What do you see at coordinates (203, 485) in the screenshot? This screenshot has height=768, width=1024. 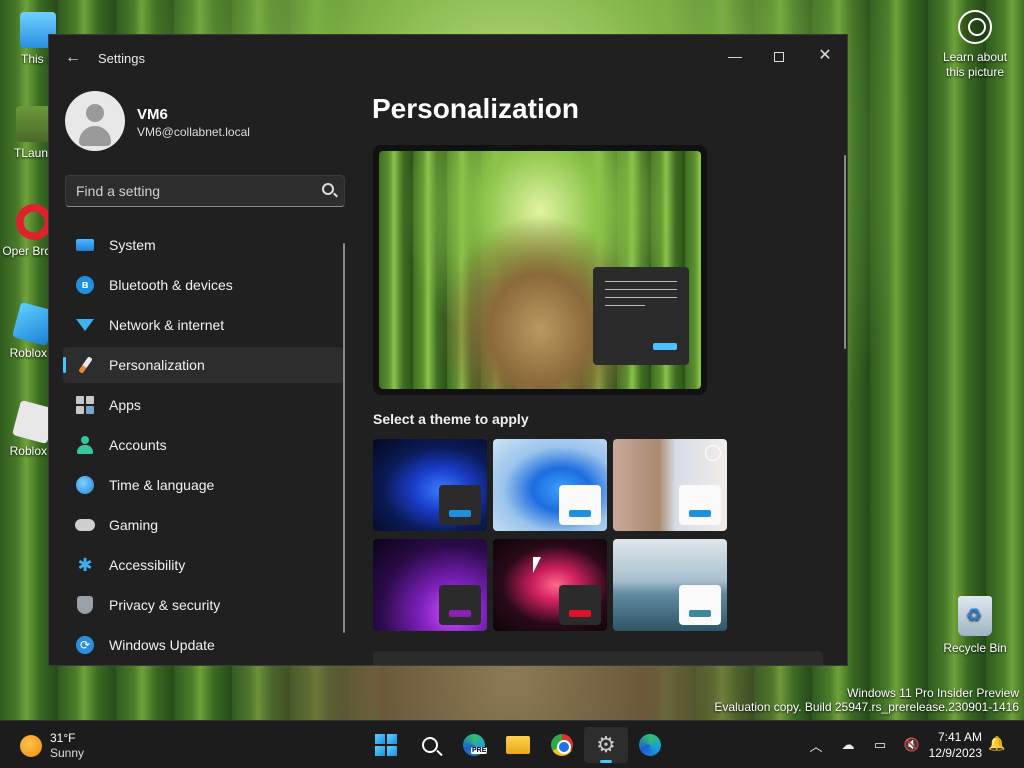 I see `sidebar-item-time-language: Time & language` at bounding box center [203, 485].